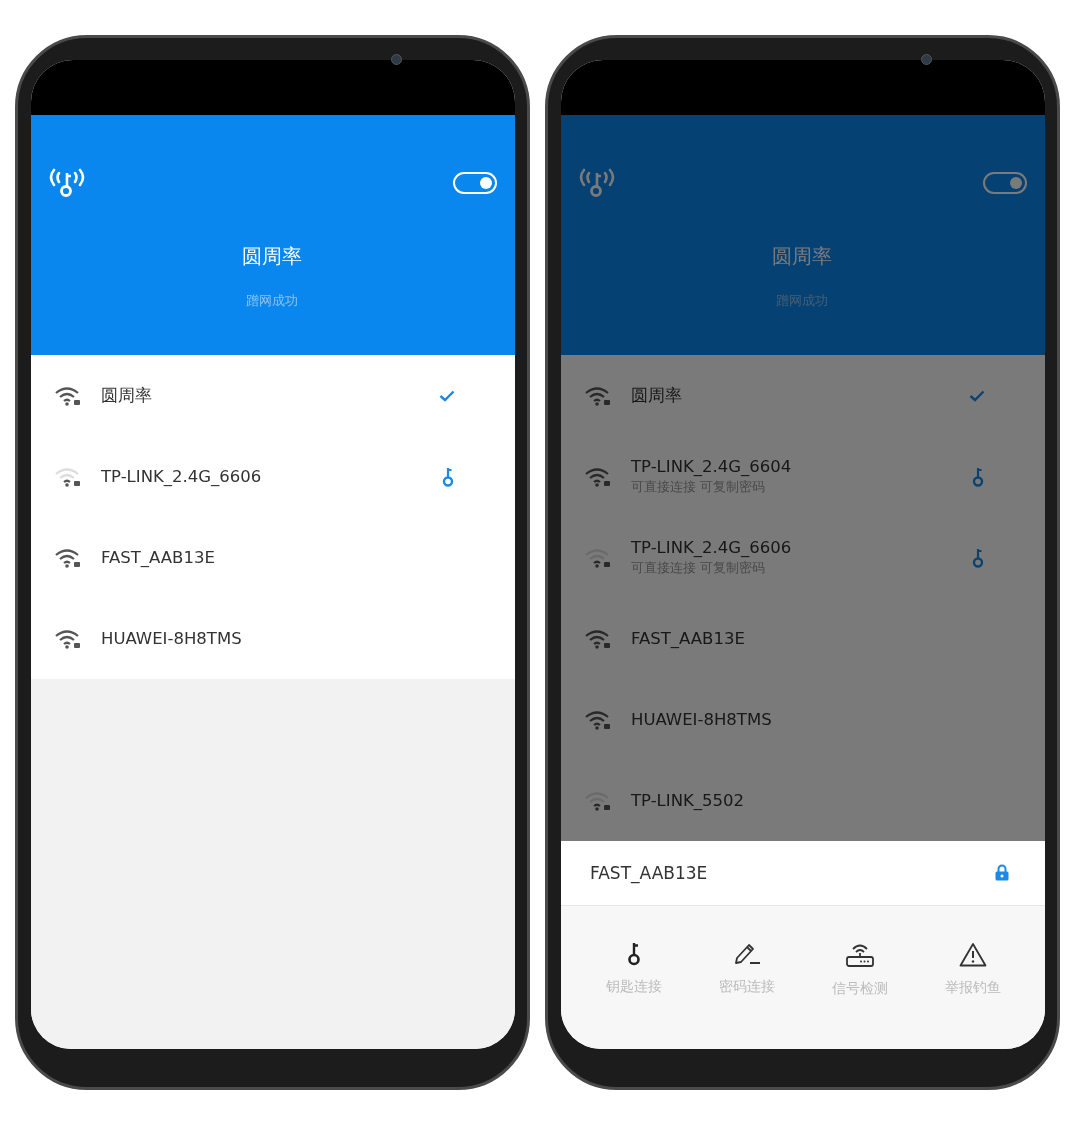 Image resolution: width=1080 pixels, height=1122 pixels. What do you see at coordinates (791, 466) in the screenshot?
I see `network-name: TP-LINK_2.4G_6604` at bounding box center [791, 466].